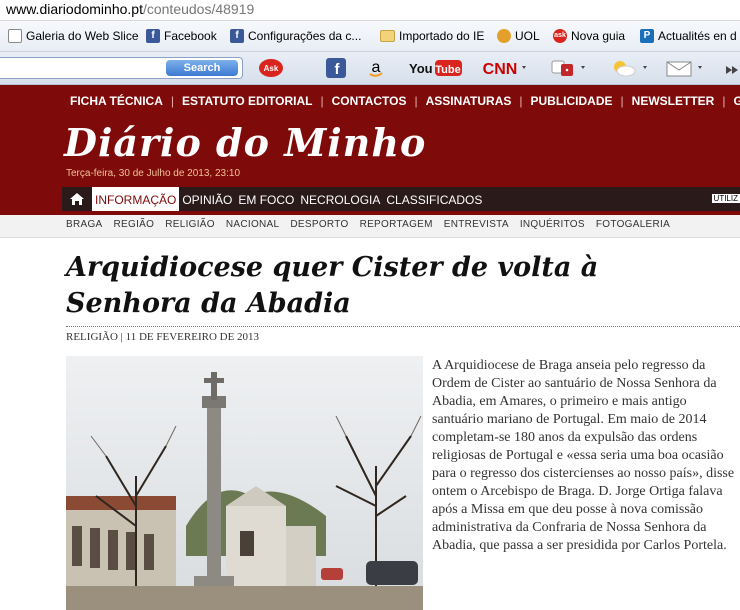 This screenshot has height=610, width=740. Describe the element at coordinates (15, 36) in the screenshot. I see `web-slice-icon` at that location.